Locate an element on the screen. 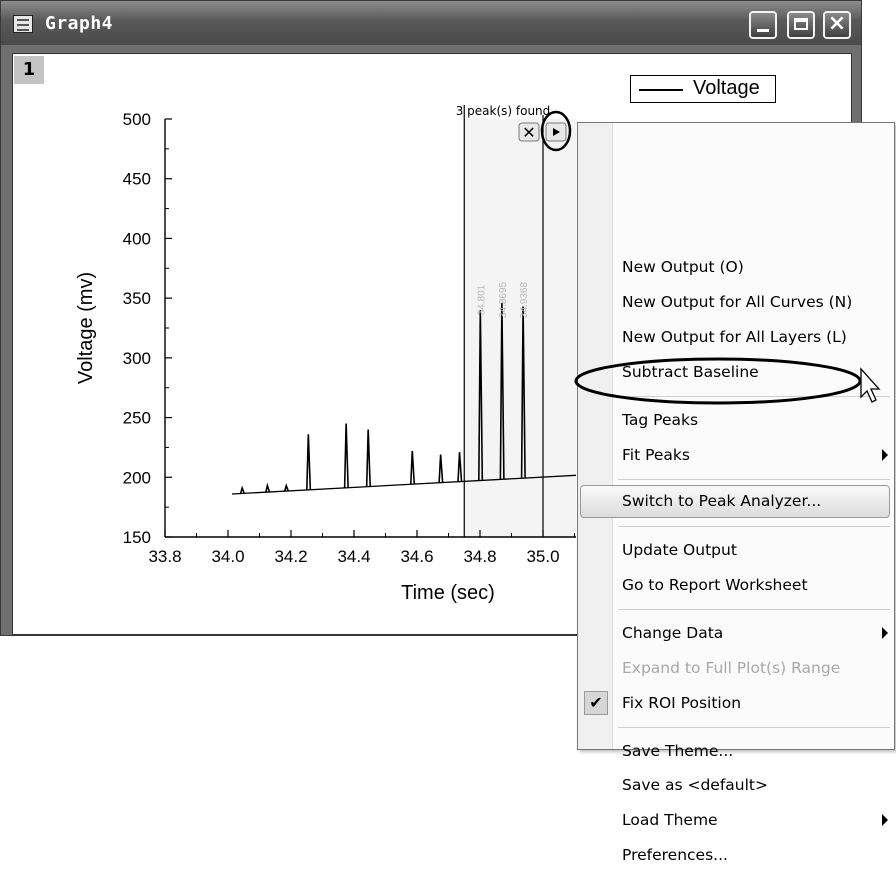 This screenshot has width=896, height=872. close-icon: ✕ is located at coordinates (528, 132).